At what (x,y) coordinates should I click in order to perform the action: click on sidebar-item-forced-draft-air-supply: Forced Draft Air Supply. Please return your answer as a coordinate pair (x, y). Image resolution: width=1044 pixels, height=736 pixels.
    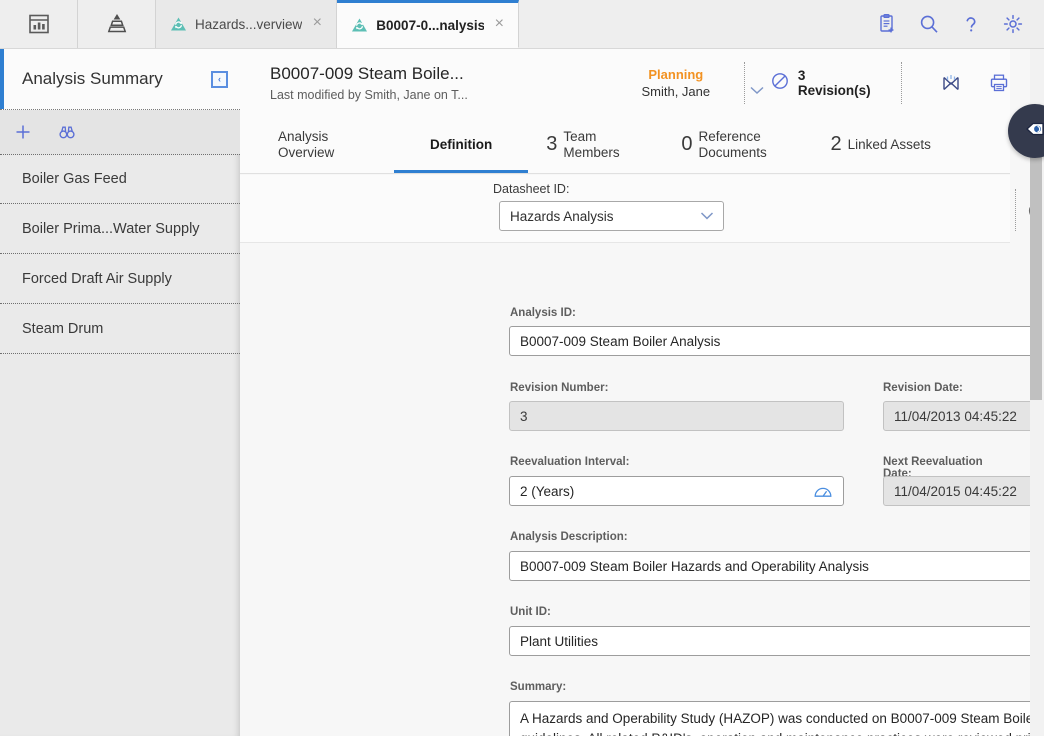
    Looking at the image, I should click on (120, 279).